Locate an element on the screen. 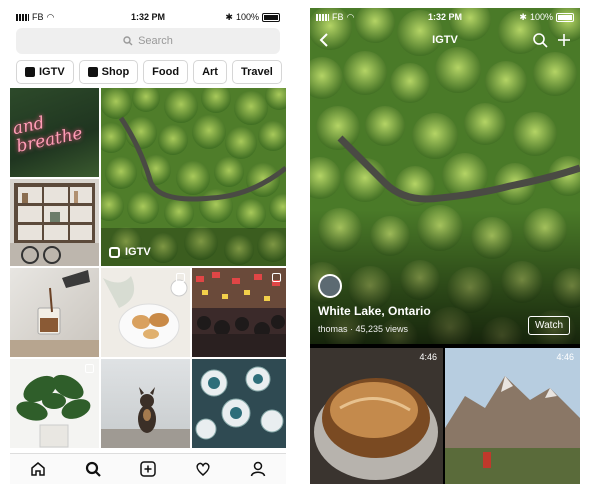 The image size is (600, 492). teacups-picture is located at coordinates (239, 403).